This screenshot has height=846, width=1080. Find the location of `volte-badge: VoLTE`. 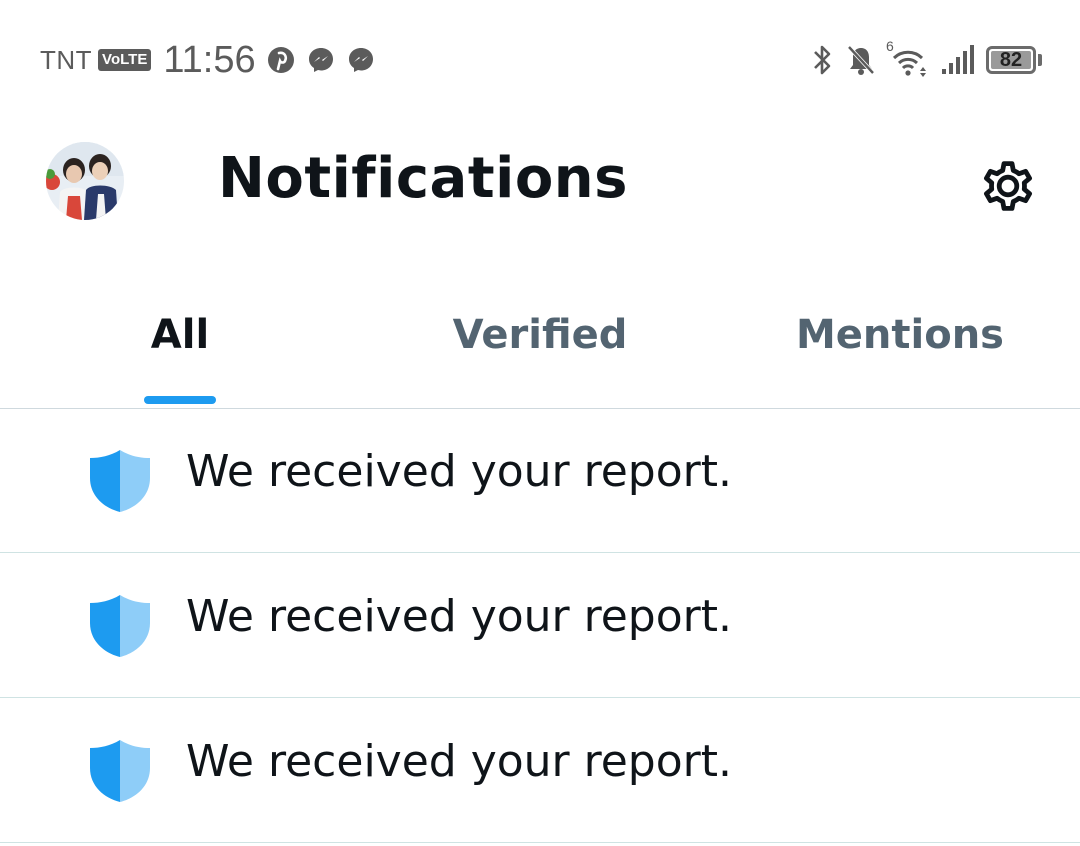

volte-badge: VoLTE is located at coordinates (125, 60).